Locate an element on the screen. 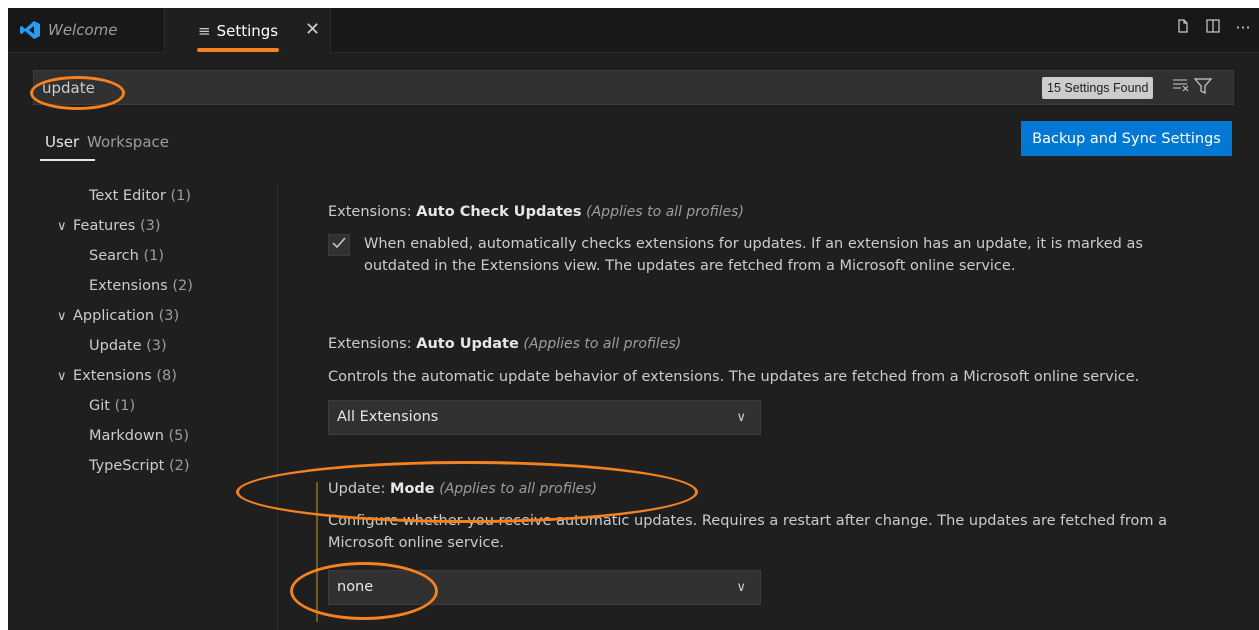  split-editor-icon is located at coordinates (1213, 28).